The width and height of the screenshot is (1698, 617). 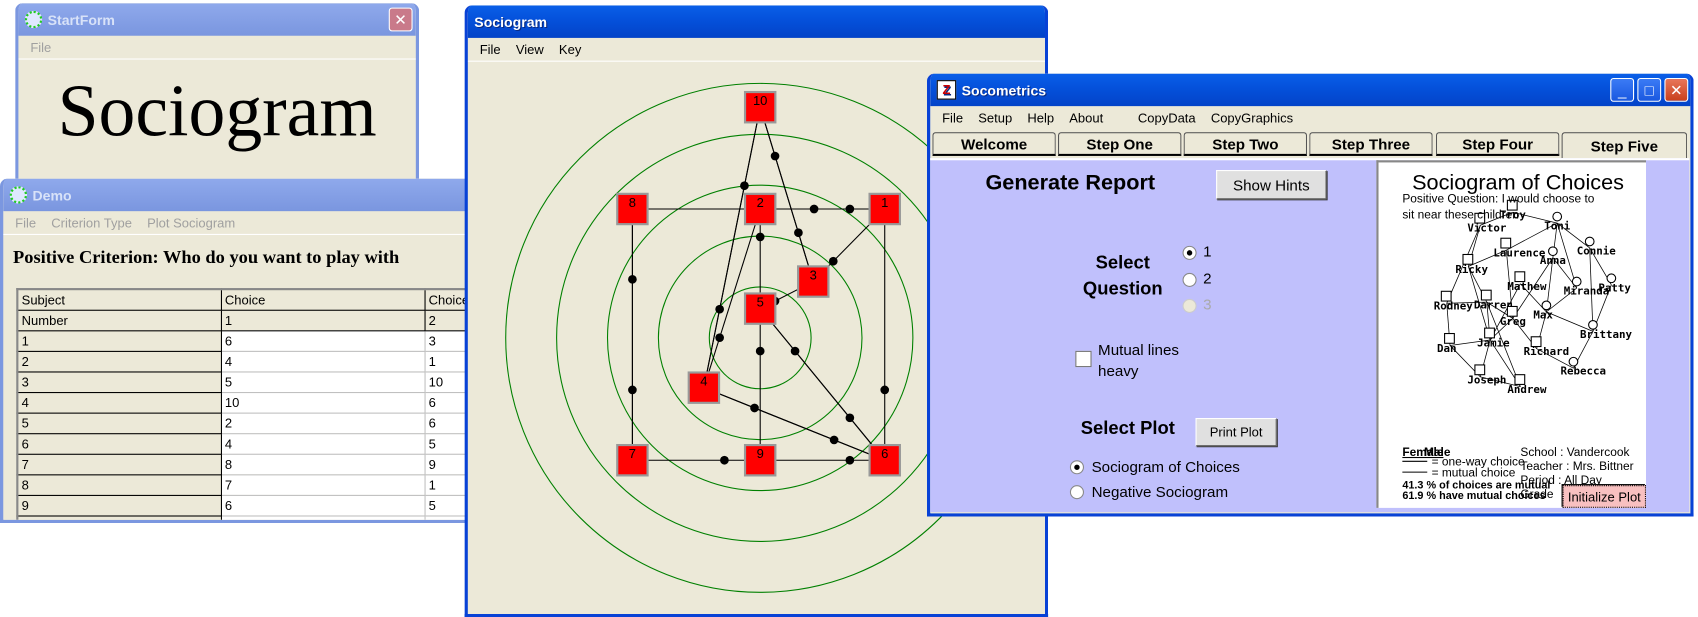 What do you see at coordinates (1371, 144) in the screenshot?
I see `tab-step-three: Step Three` at bounding box center [1371, 144].